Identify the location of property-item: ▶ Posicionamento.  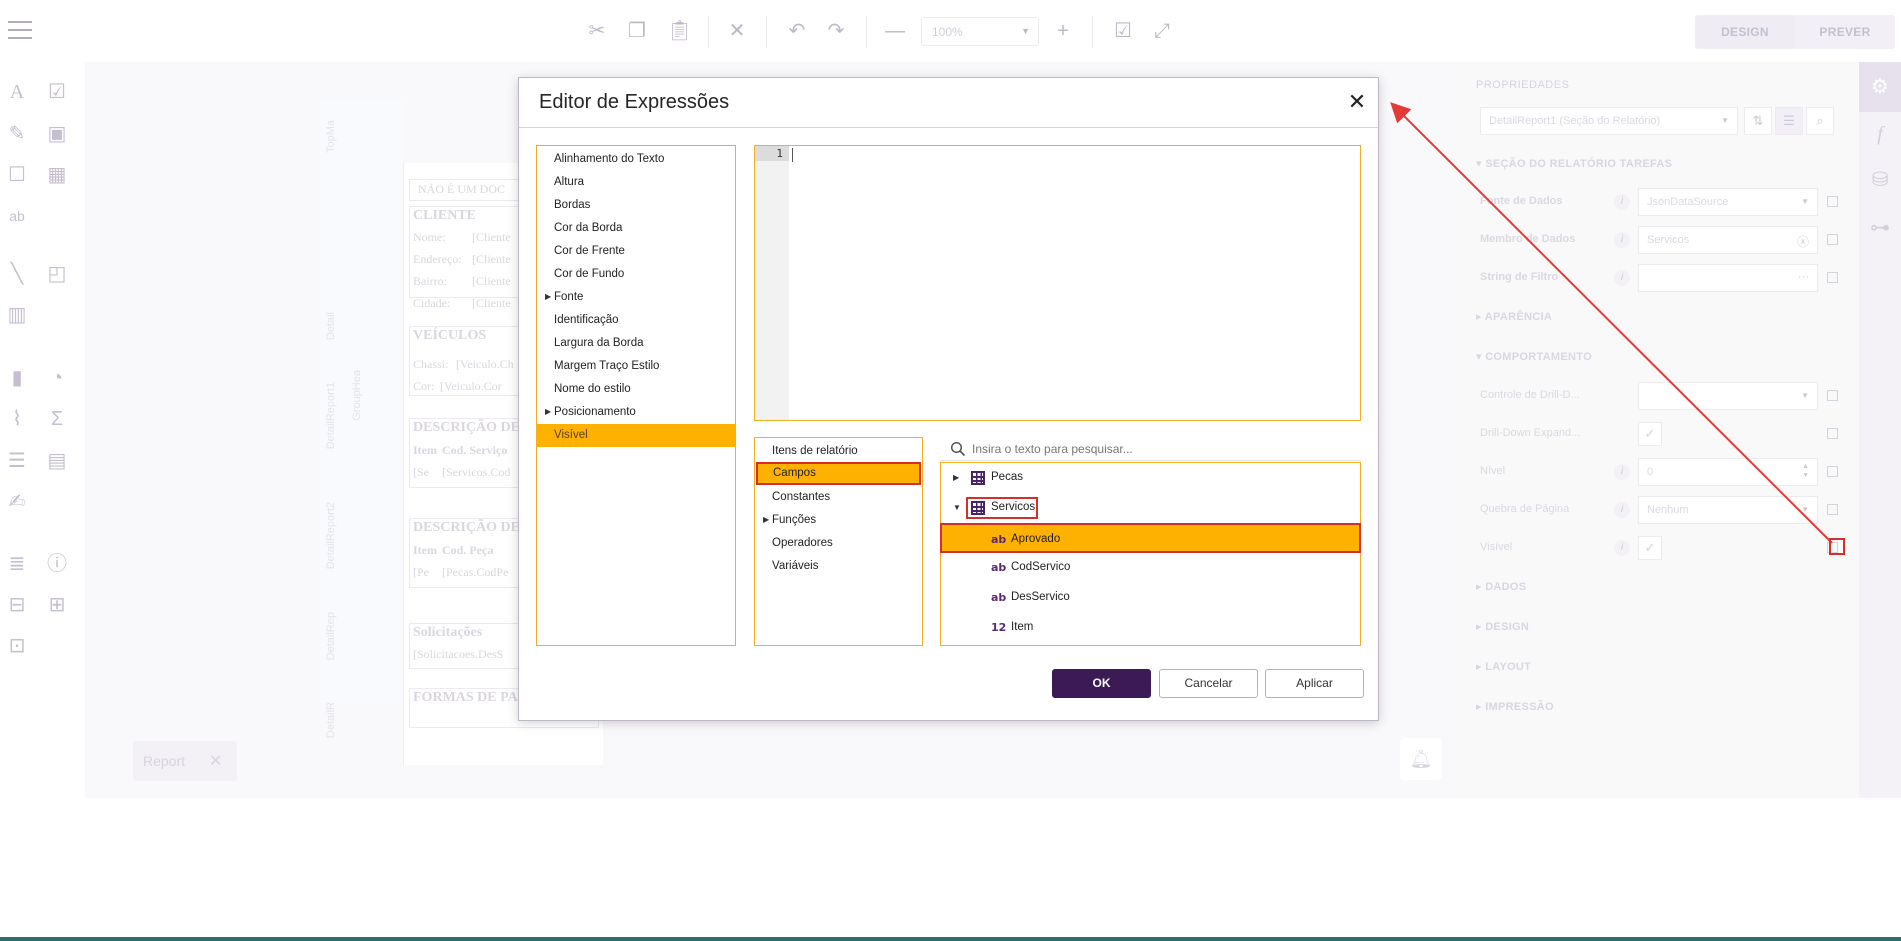
(636, 412).